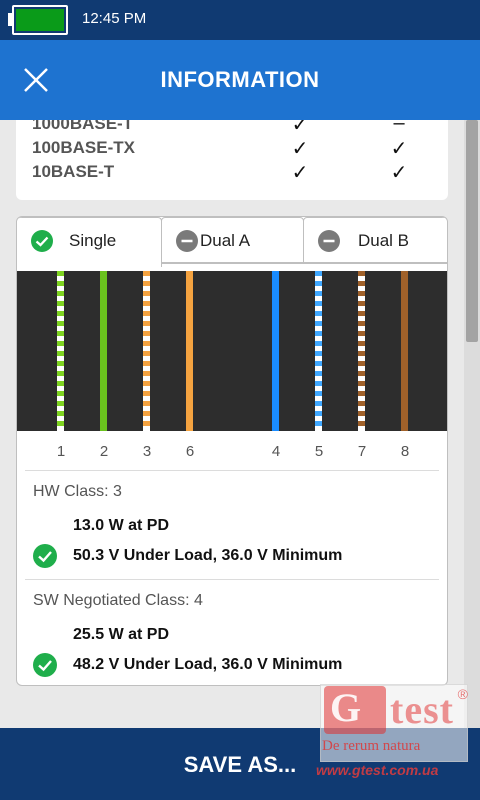  Describe the element at coordinates (462, 694) in the screenshot. I see `registered-mark-icon: ®` at that location.